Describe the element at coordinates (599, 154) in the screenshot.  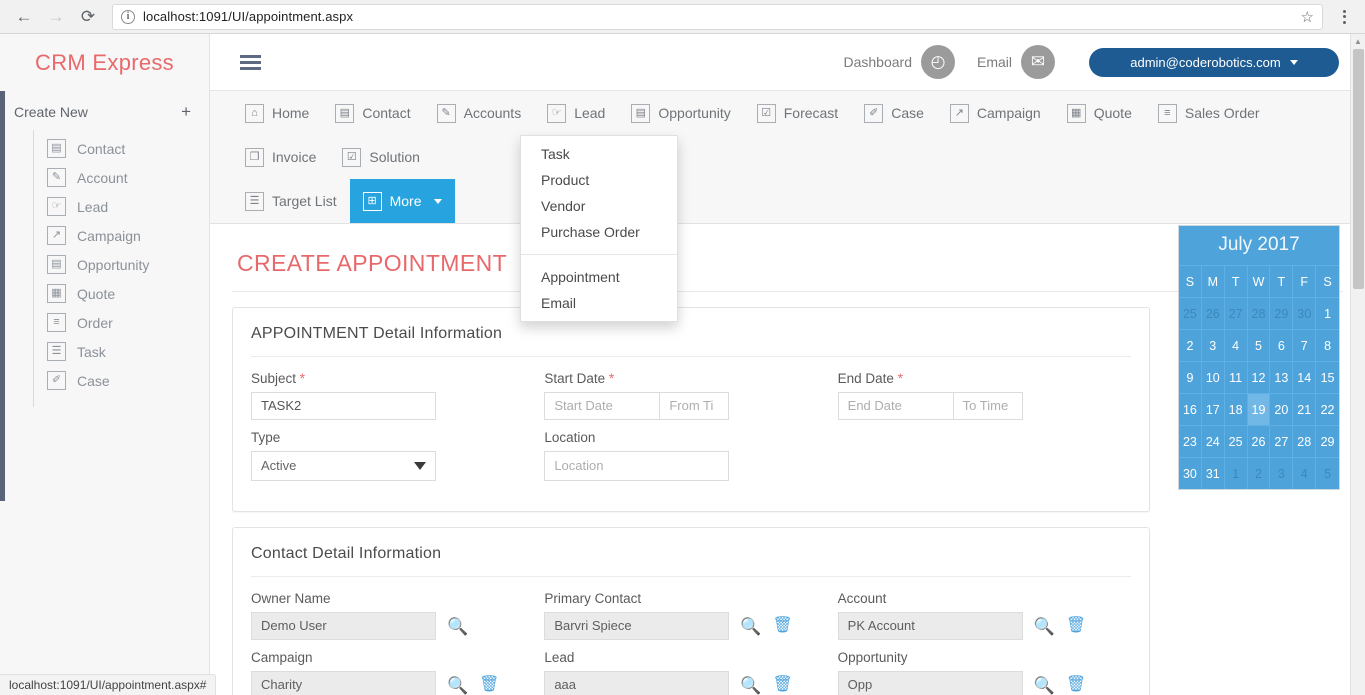
I see `menu-item-task: Task` at that location.